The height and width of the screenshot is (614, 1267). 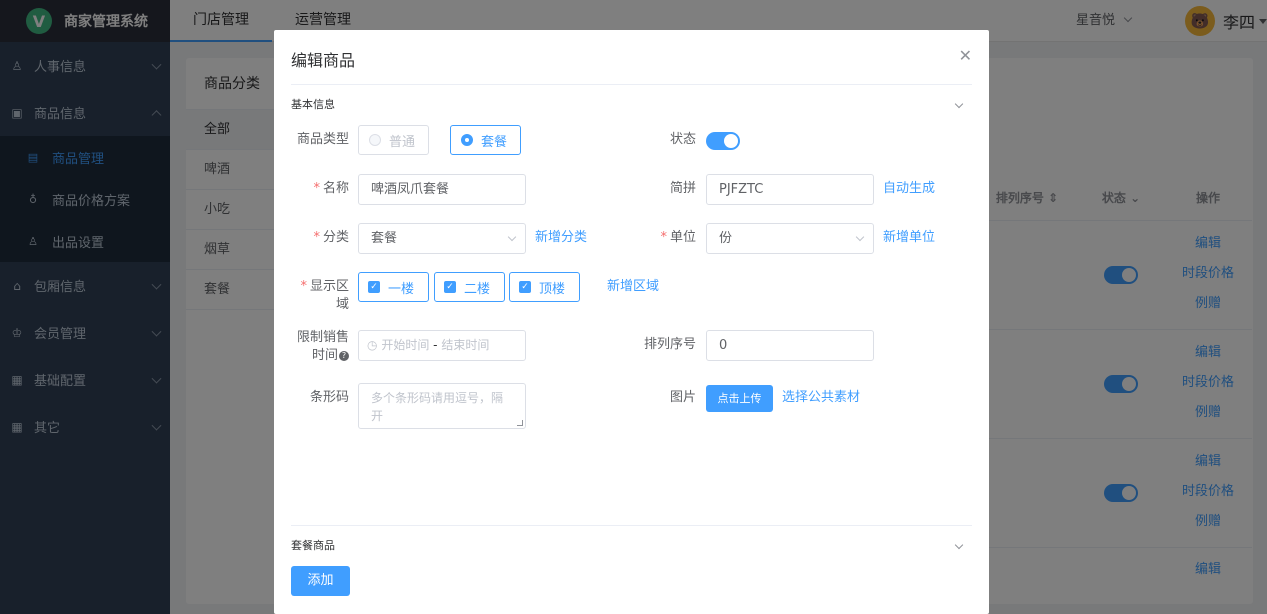 I want to click on barcode-placeholder: 多个条形码请用逗号，隔开, so click(x=437, y=407).